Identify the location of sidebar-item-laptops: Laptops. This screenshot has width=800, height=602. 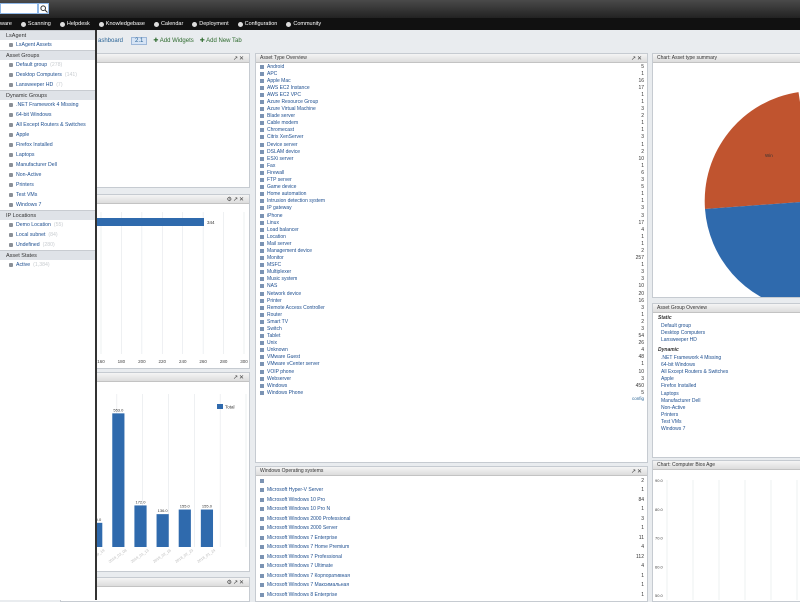
(47, 155).